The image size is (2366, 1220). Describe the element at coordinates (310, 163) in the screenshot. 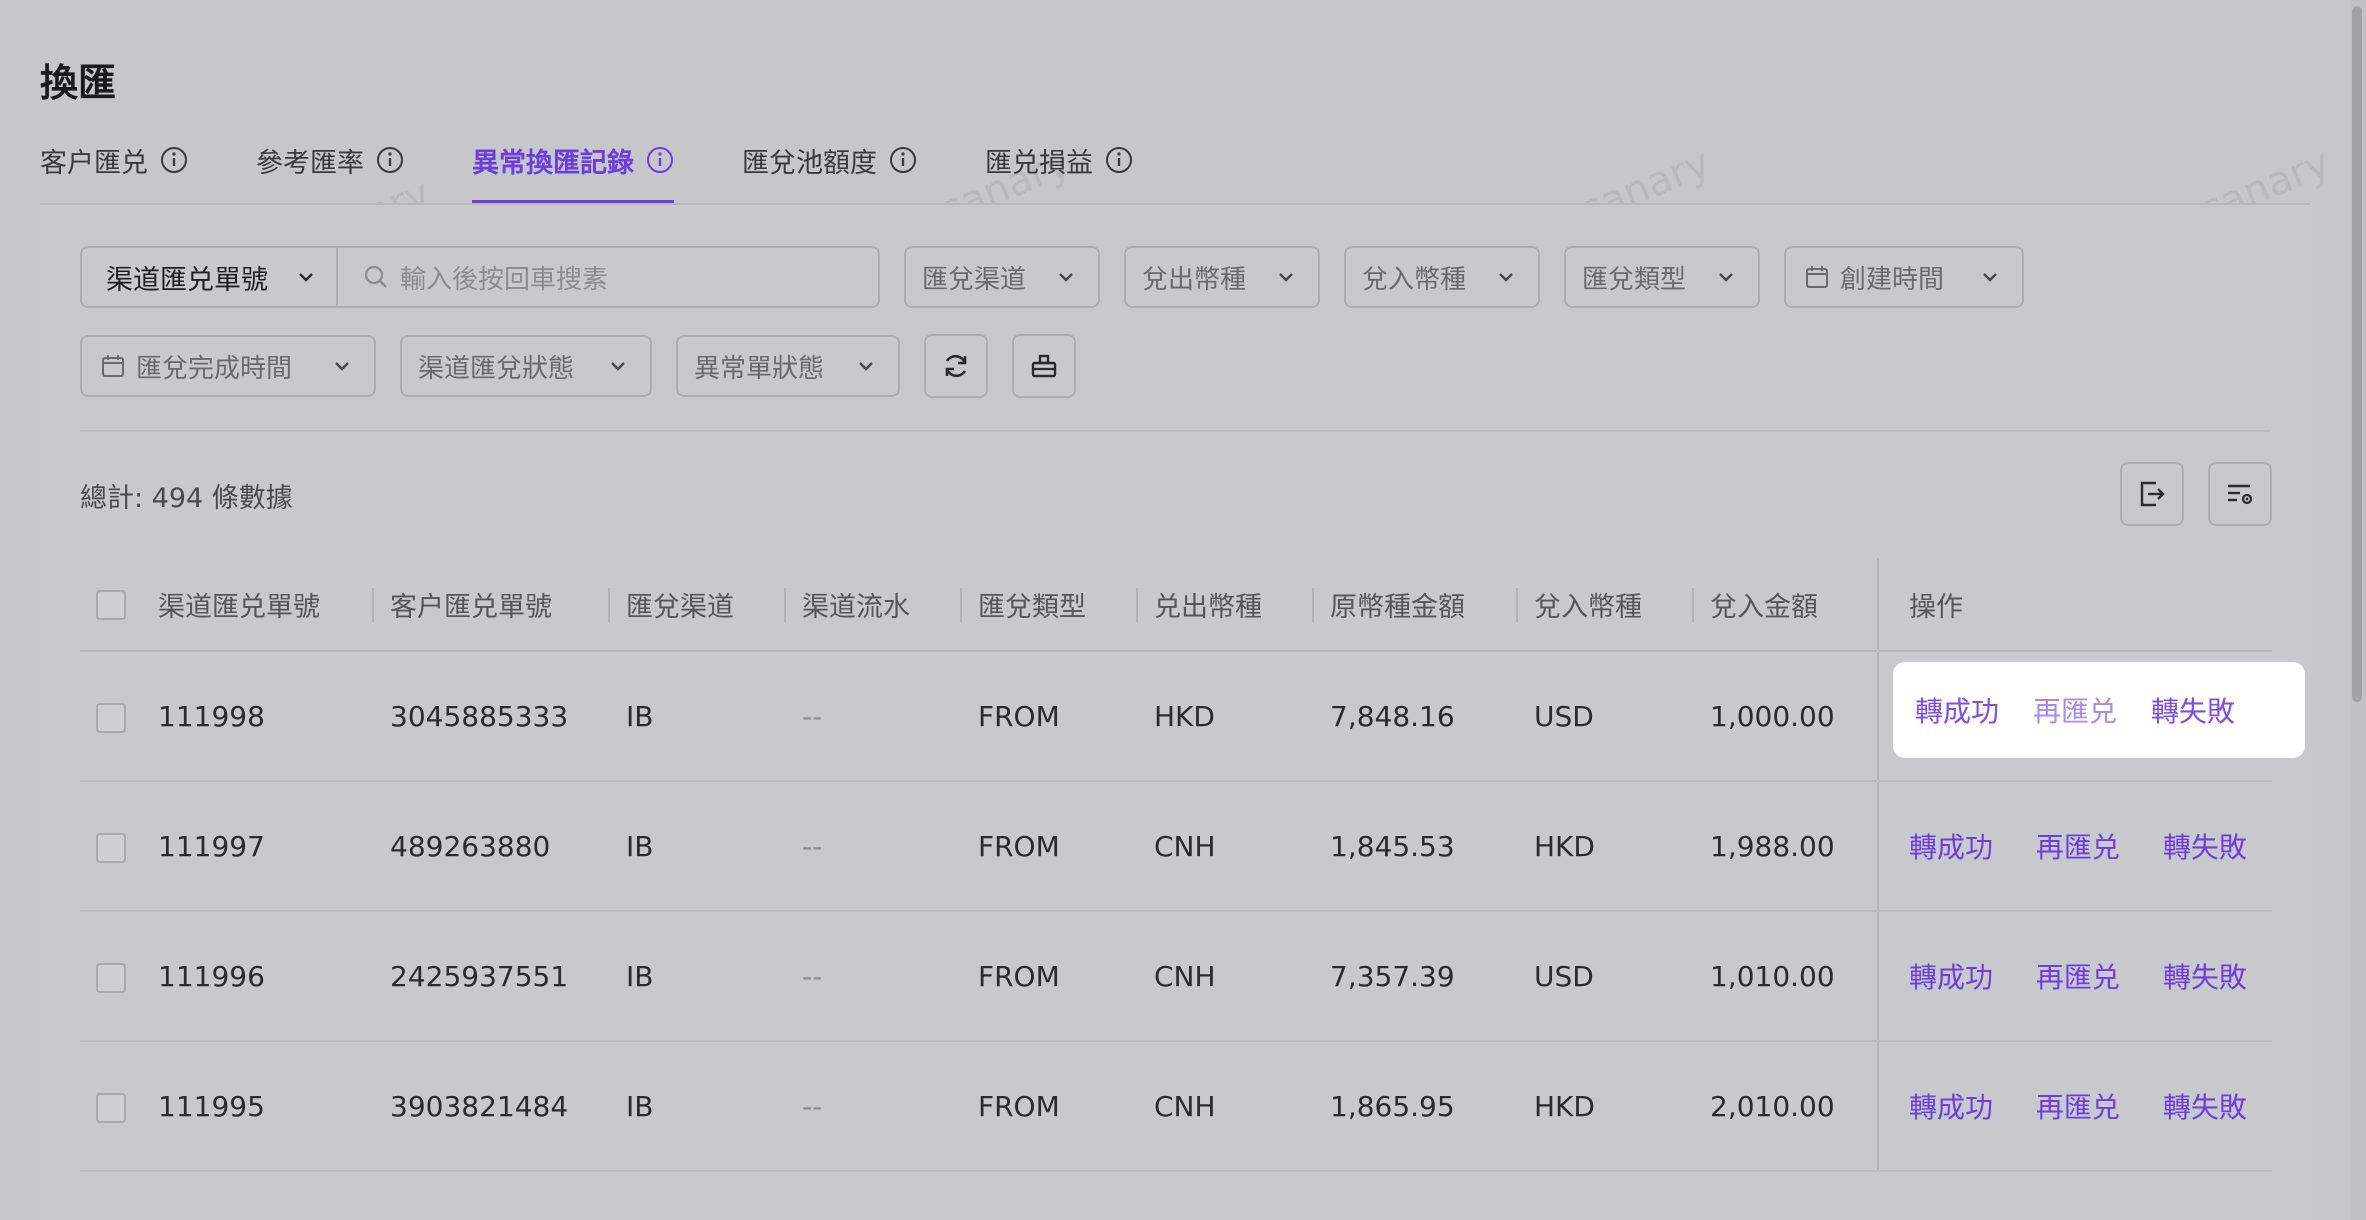

I see `tab-label: 參考匯率` at that location.